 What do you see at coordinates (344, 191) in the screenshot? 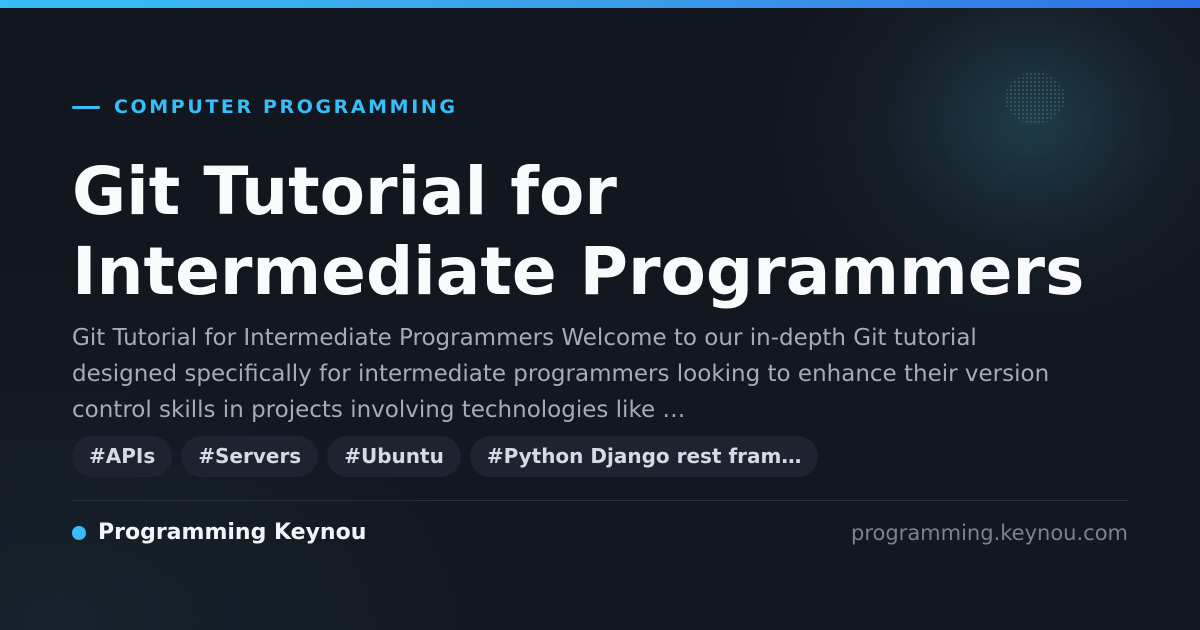
I see `title-line-1: Git Tutorial for` at bounding box center [344, 191].